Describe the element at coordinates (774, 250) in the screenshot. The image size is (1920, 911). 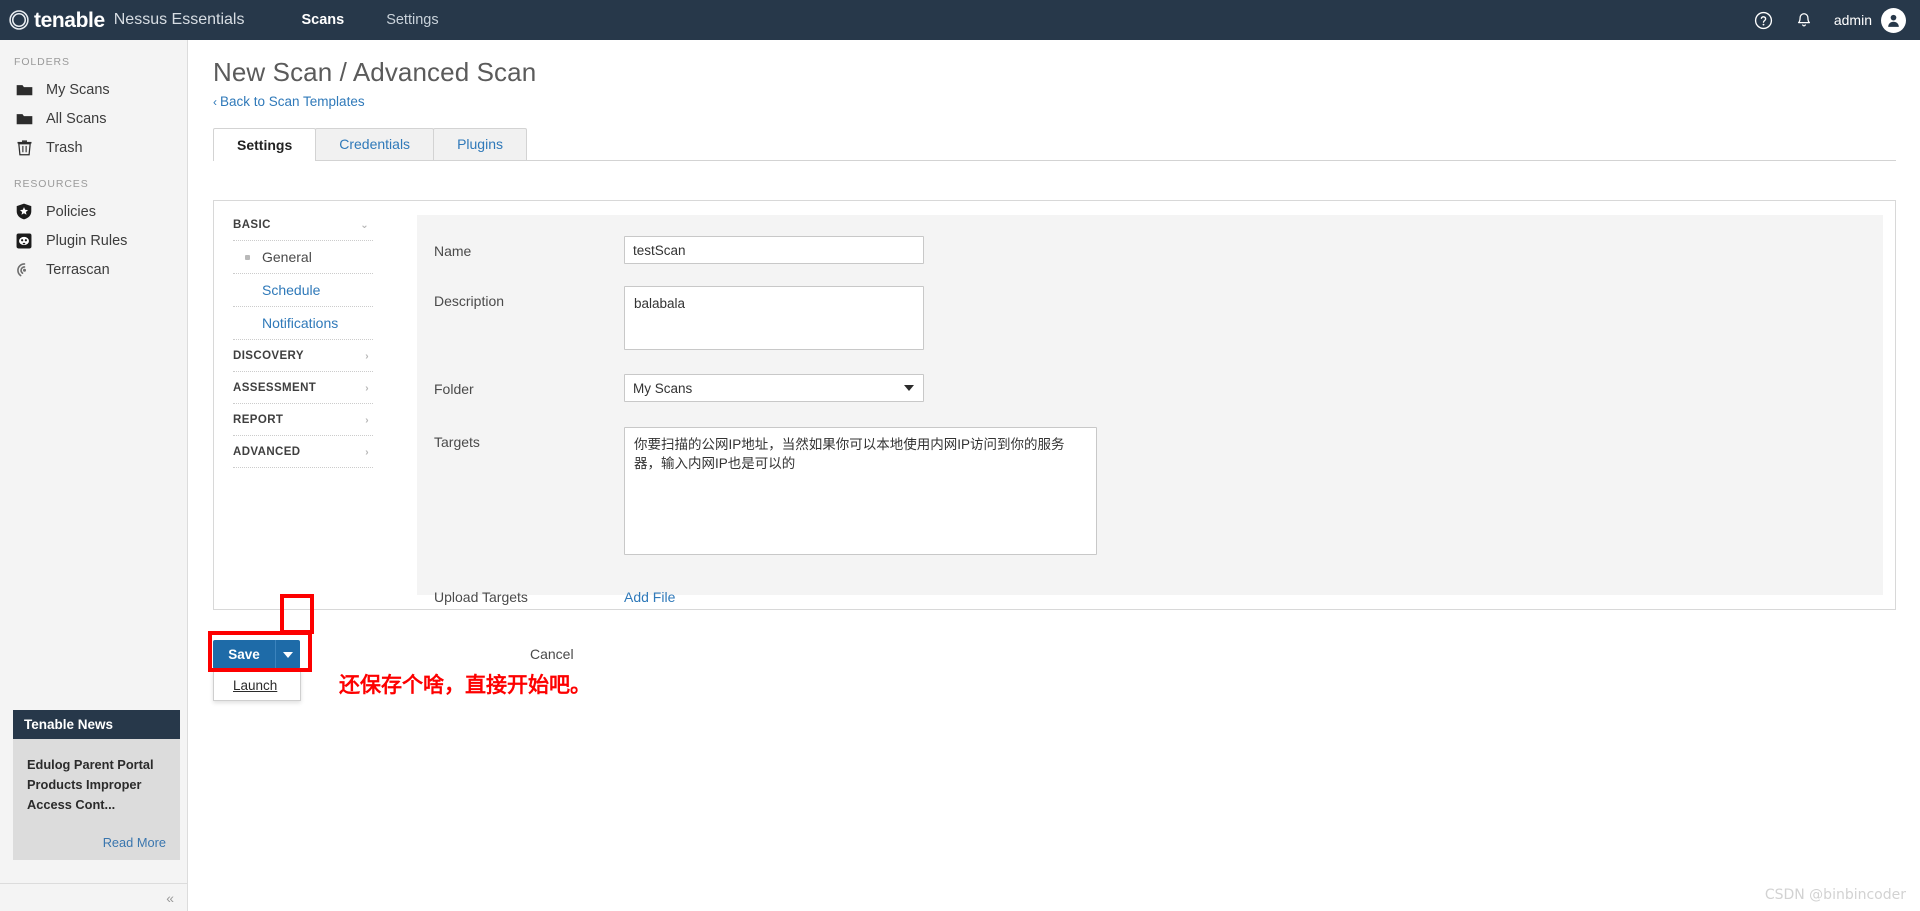
I see `scan-name-input` at that location.